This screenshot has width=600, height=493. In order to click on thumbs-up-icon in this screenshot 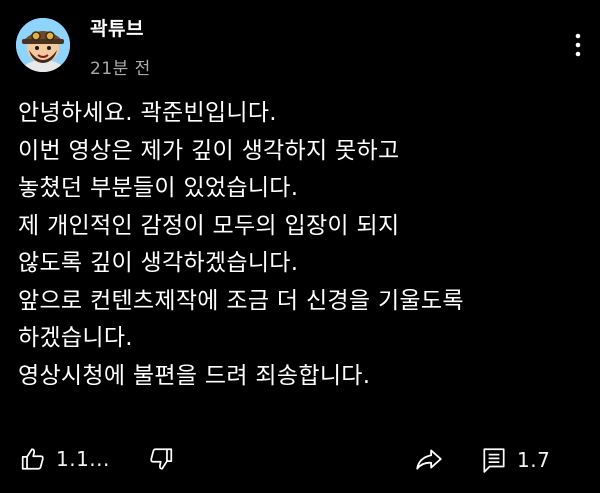, I will do `click(33, 459)`.